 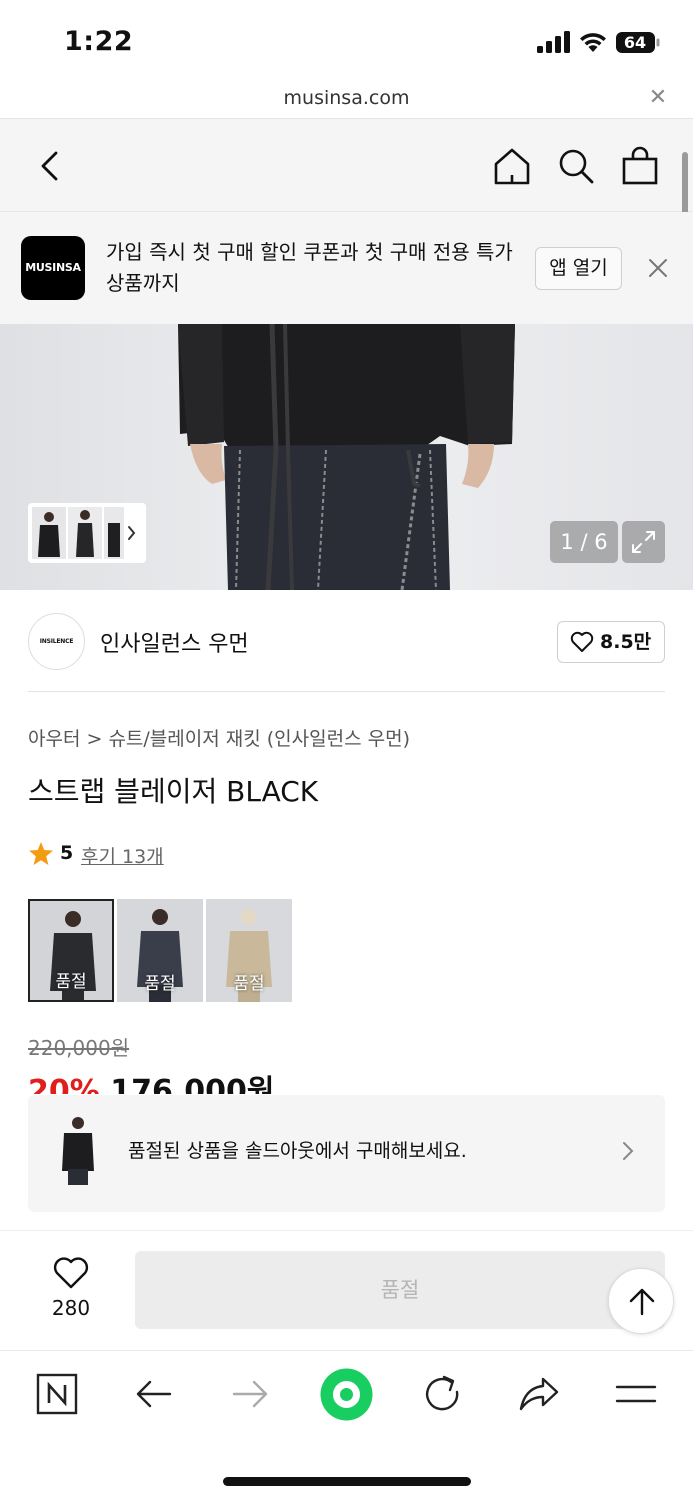 I want to click on soldout-promo-text: 품절된 상품을 솔드아웃에서 구매해보세요., so click(x=297, y=1151).